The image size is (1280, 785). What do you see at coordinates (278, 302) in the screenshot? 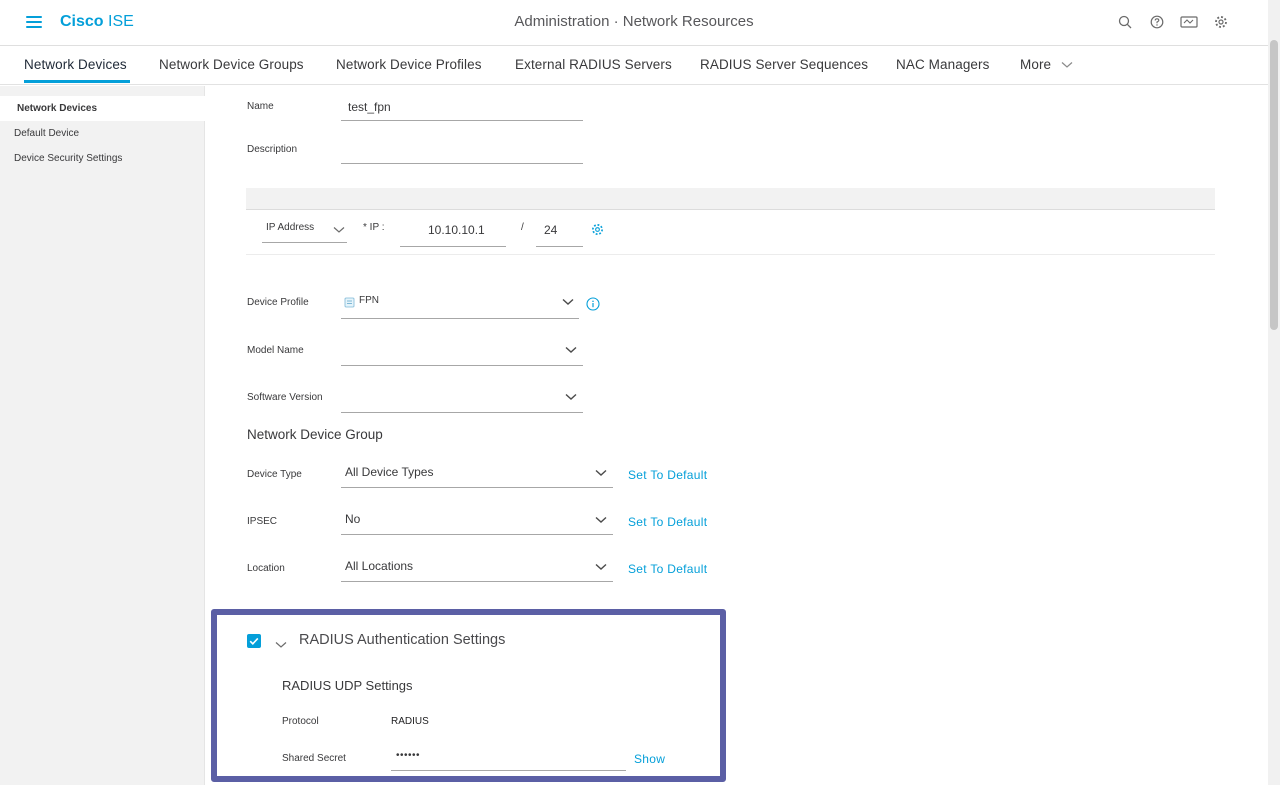
I see `device-profile-label: Device Profile` at bounding box center [278, 302].